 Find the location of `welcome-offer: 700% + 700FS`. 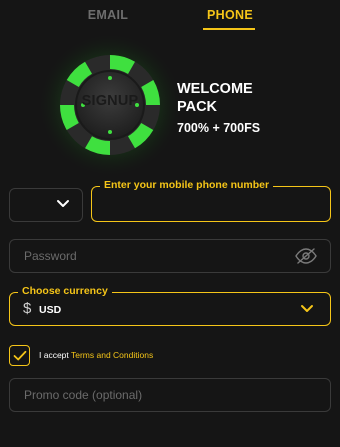

welcome-offer: 700% + 700FS is located at coordinates (219, 128).